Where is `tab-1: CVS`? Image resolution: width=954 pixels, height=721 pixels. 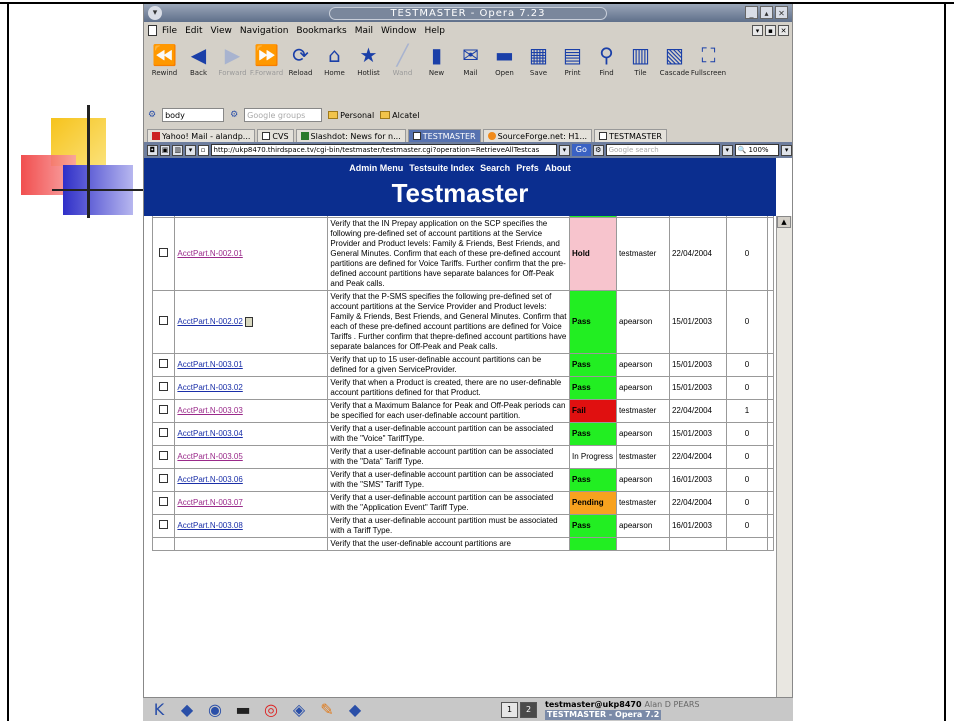 tab-1: CVS is located at coordinates (275, 135).